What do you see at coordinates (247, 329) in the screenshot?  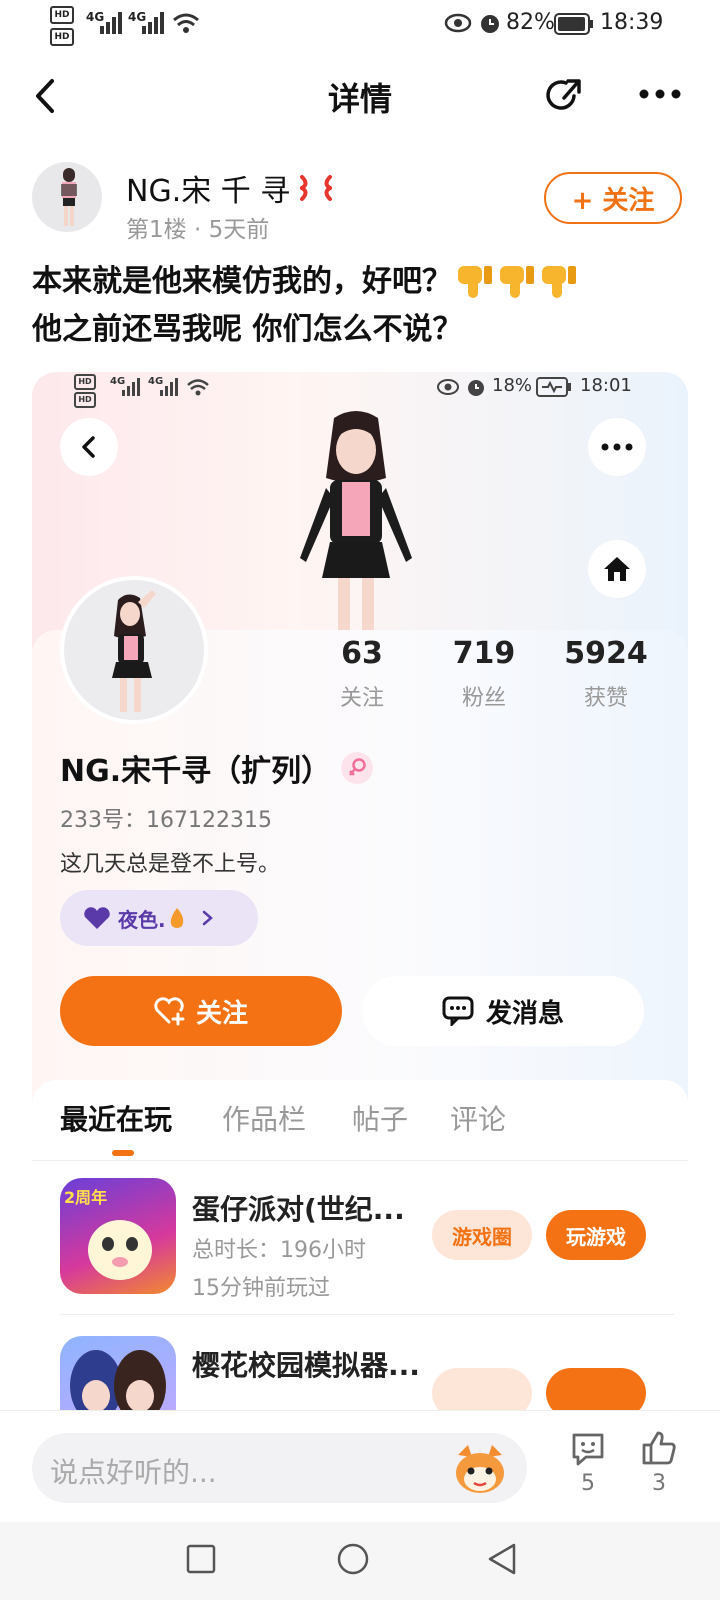 I see `post-text-line-2: 他之前还骂我呢 你们怎么不说？` at bounding box center [247, 329].